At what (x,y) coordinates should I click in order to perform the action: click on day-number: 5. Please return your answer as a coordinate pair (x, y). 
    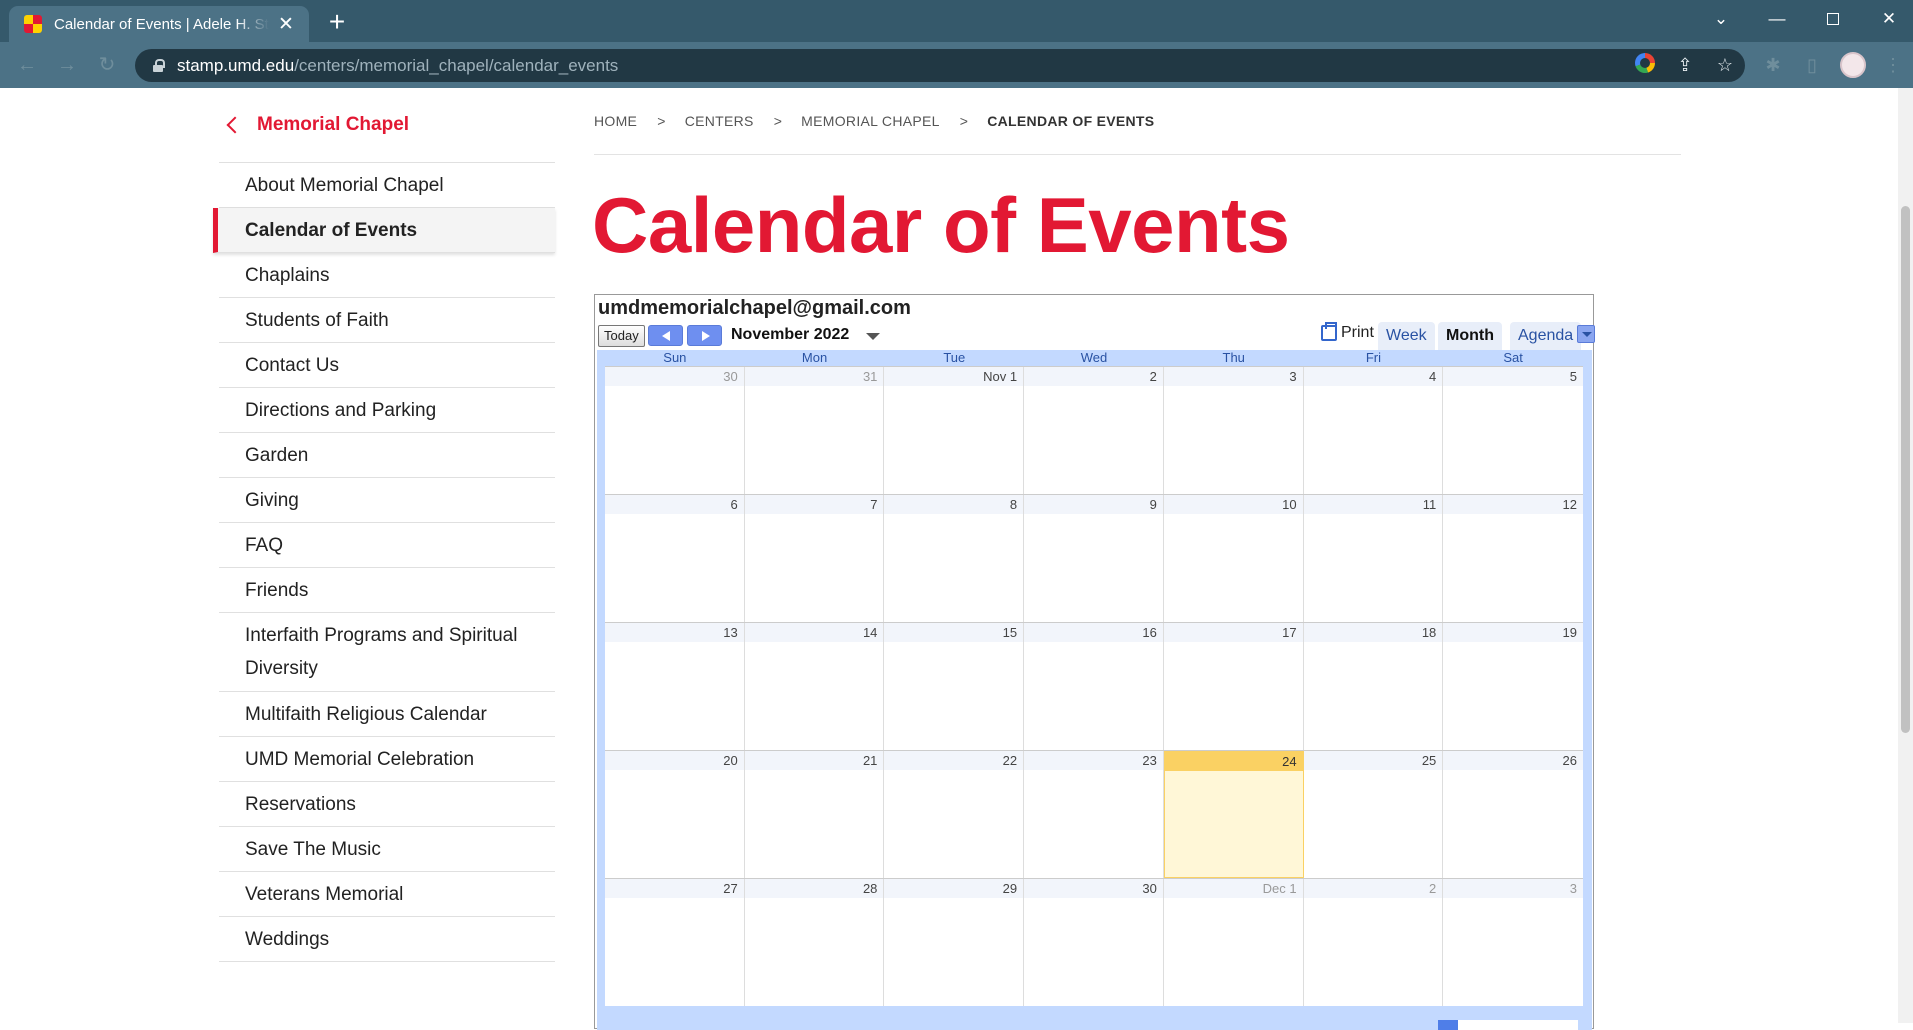
    Looking at the image, I should click on (1513, 376).